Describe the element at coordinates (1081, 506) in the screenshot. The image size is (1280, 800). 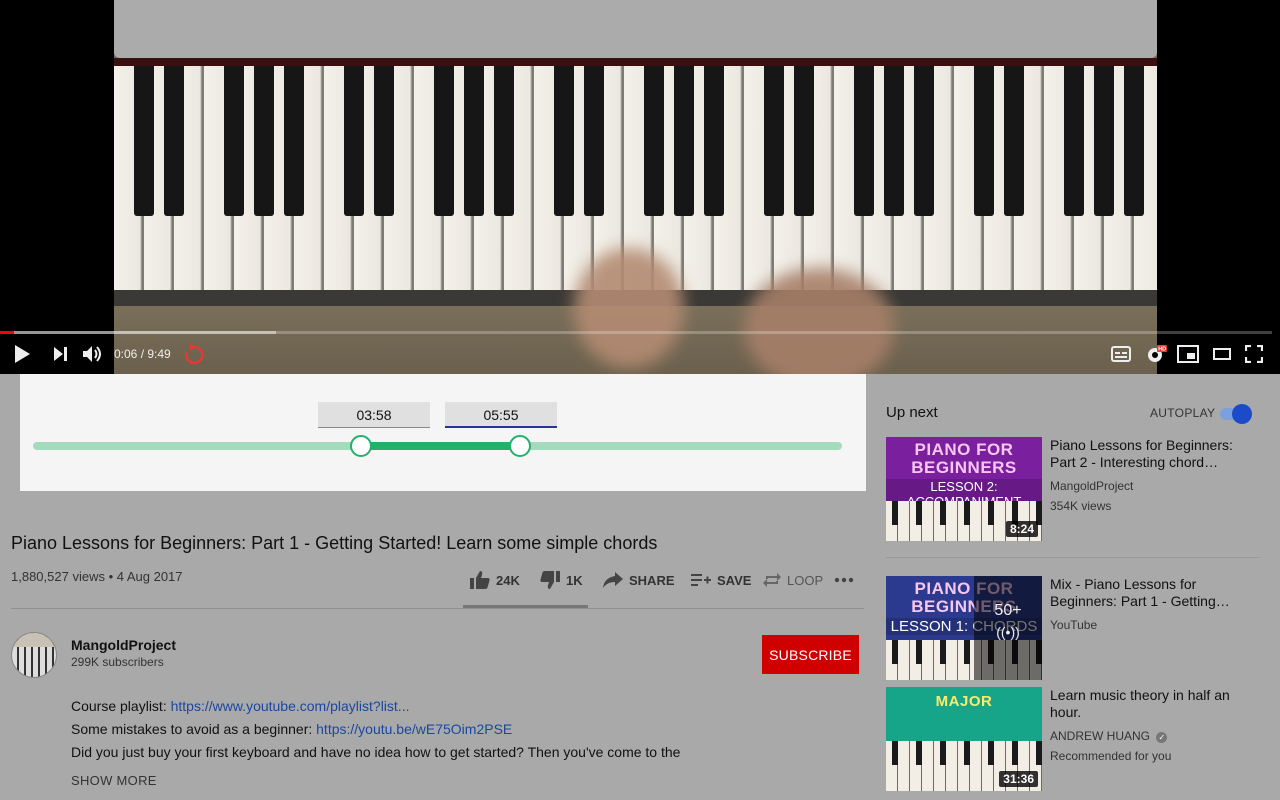
I see `recommended-views: 354K views` at that location.